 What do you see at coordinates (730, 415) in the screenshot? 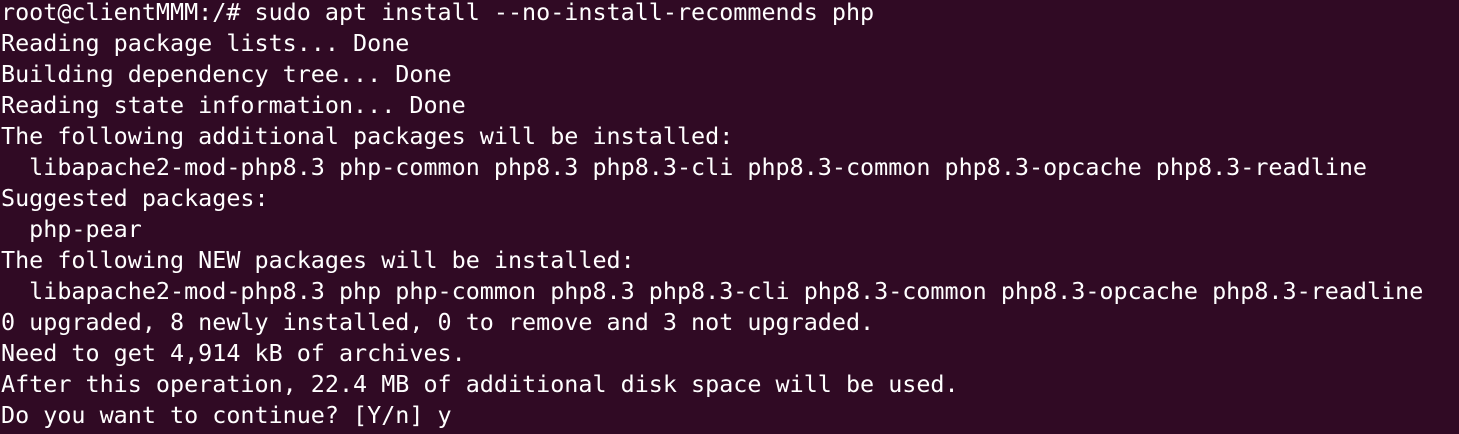
I see `prompt-input-line: Do you want to continue? [Y/n] y` at bounding box center [730, 415].